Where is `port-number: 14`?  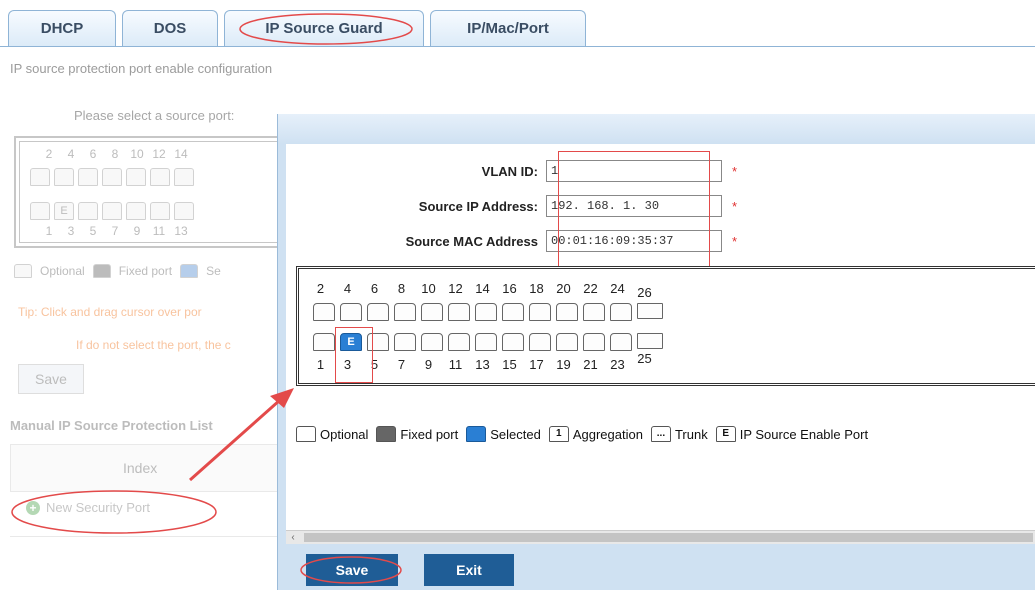
port-number: 14 is located at coordinates (482, 288).